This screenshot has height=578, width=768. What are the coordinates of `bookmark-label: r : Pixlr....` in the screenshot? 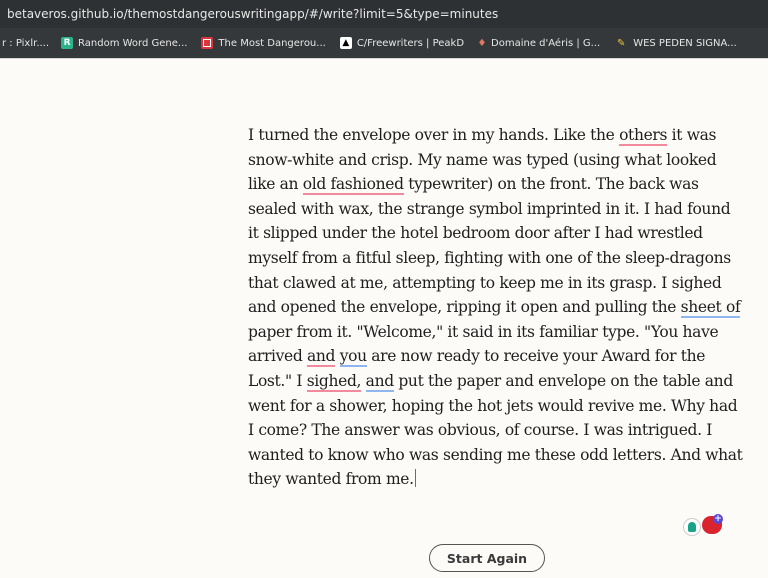 It's located at (26, 43).